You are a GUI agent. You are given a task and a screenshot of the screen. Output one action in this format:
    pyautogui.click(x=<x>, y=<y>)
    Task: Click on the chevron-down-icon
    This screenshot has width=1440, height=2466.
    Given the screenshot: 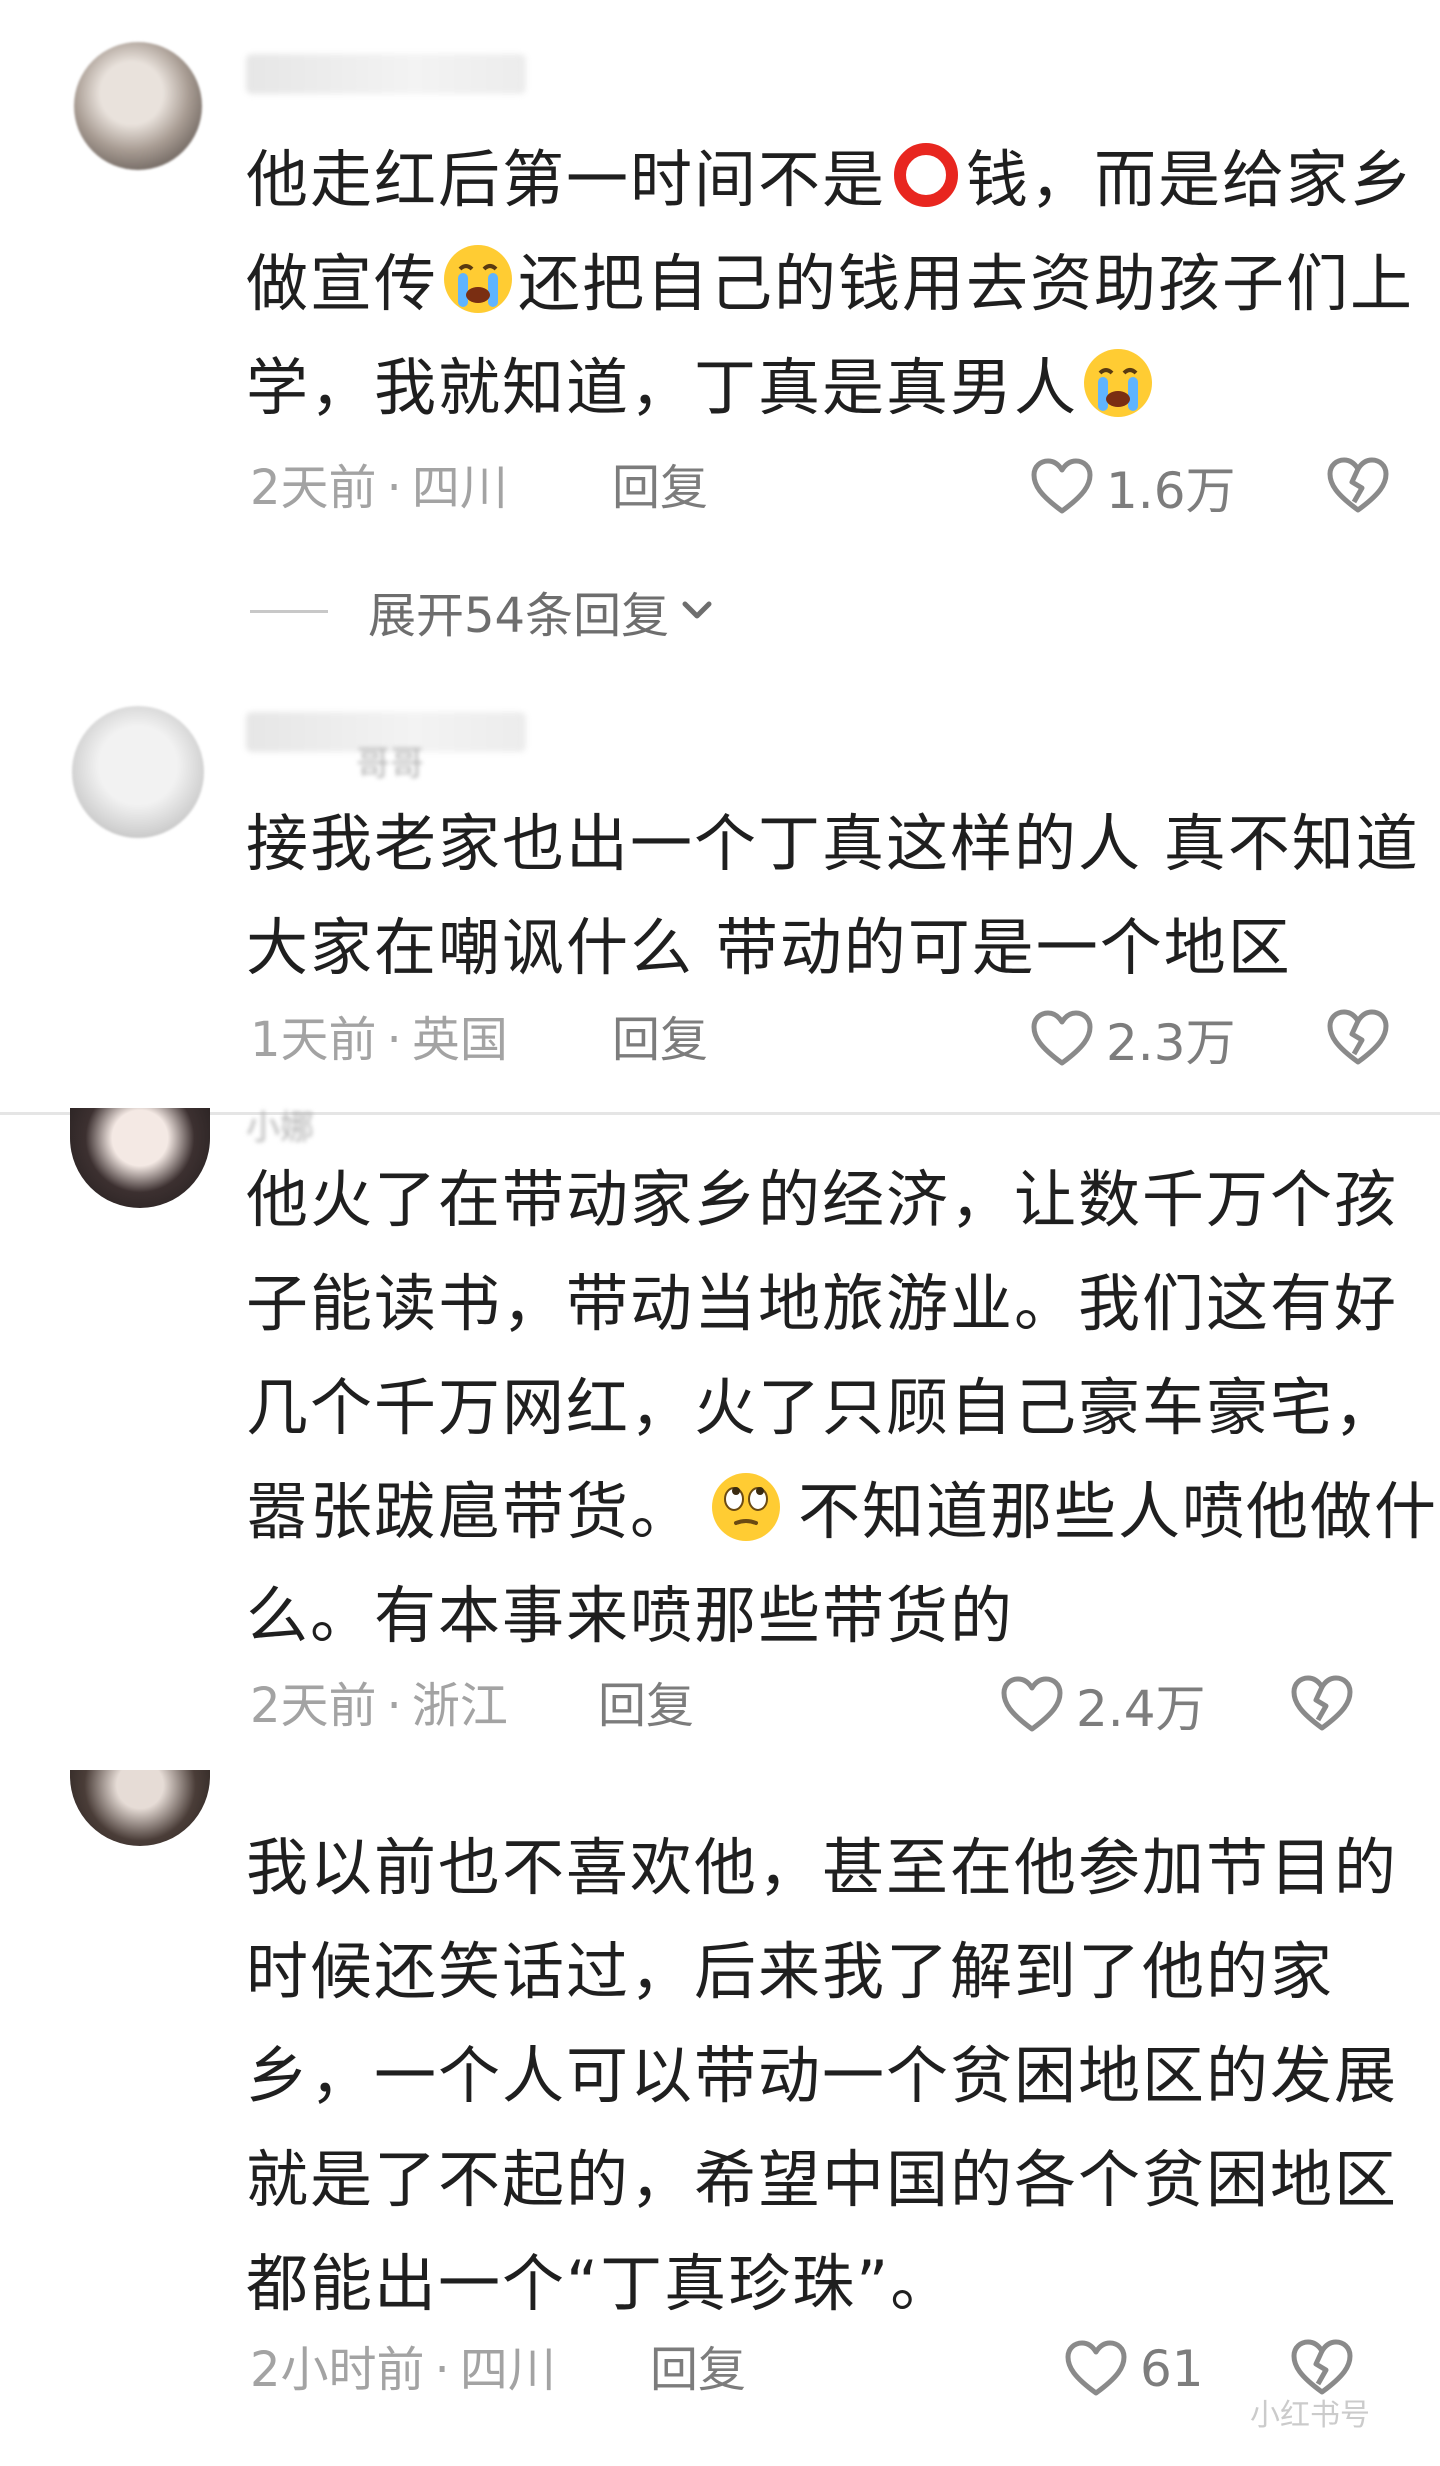 What is the action you would take?
    pyautogui.click(x=697, y=611)
    